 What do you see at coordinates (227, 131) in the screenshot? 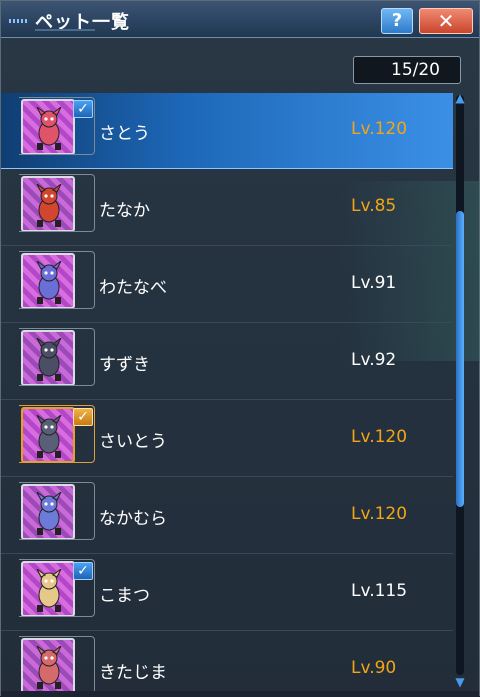
I see `pet-row: ✓ さとう Lv.120` at bounding box center [227, 131].